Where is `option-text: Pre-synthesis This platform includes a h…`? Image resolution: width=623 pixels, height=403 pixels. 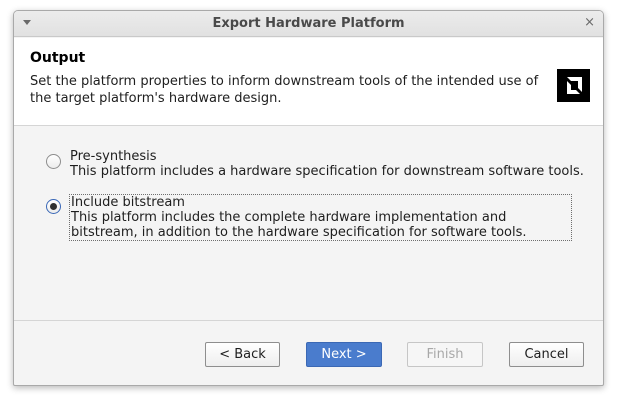
option-text: Pre-synthesis This platform includes a h… is located at coordinates (327, 164).